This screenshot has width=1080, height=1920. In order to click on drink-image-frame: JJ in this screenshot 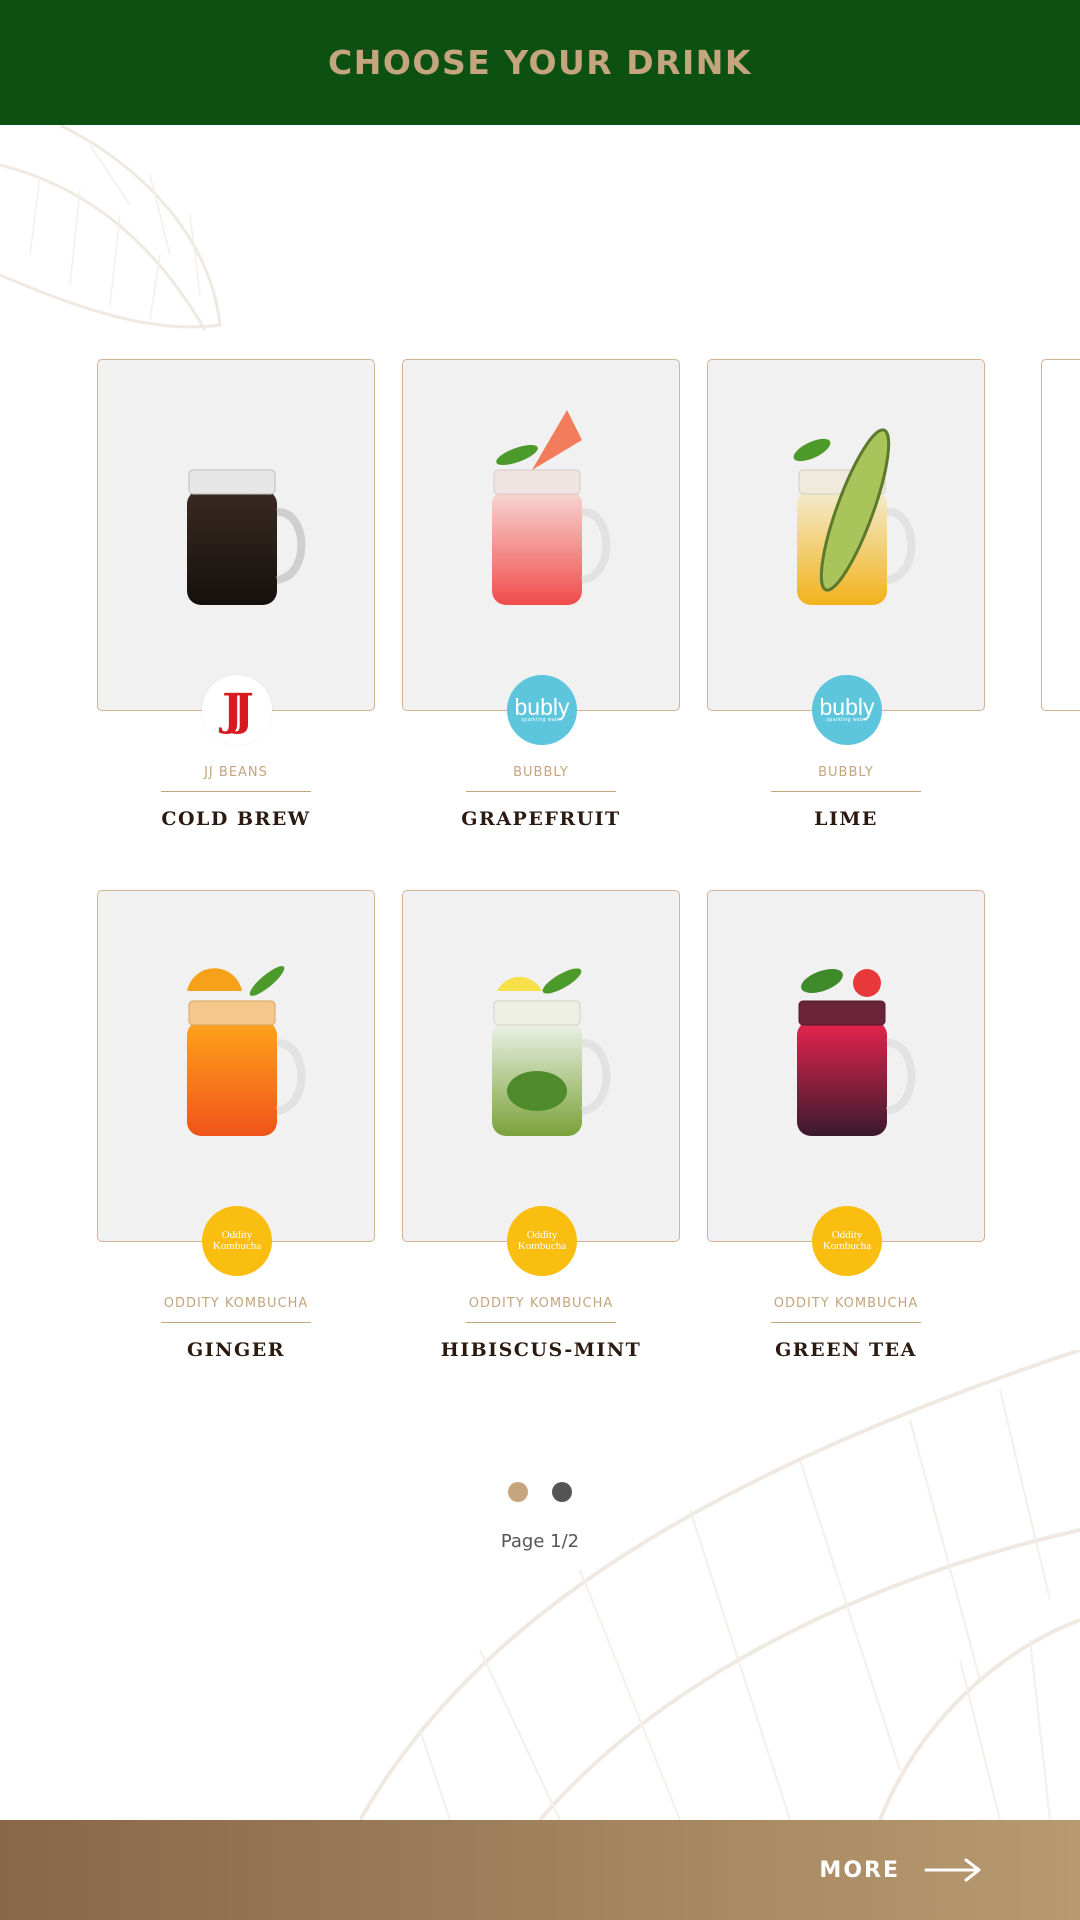, I will do `click(236, 552)`.